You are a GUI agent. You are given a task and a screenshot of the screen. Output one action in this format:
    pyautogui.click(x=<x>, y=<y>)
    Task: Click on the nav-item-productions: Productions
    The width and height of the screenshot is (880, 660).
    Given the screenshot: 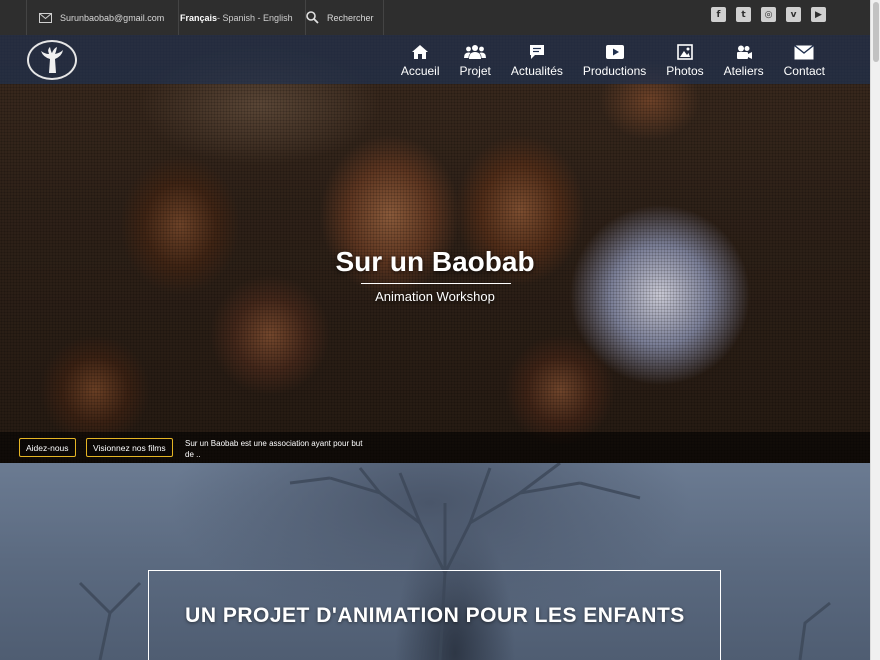 What is the action you would take?
    pyautogui.click(x=614, y=60)
    